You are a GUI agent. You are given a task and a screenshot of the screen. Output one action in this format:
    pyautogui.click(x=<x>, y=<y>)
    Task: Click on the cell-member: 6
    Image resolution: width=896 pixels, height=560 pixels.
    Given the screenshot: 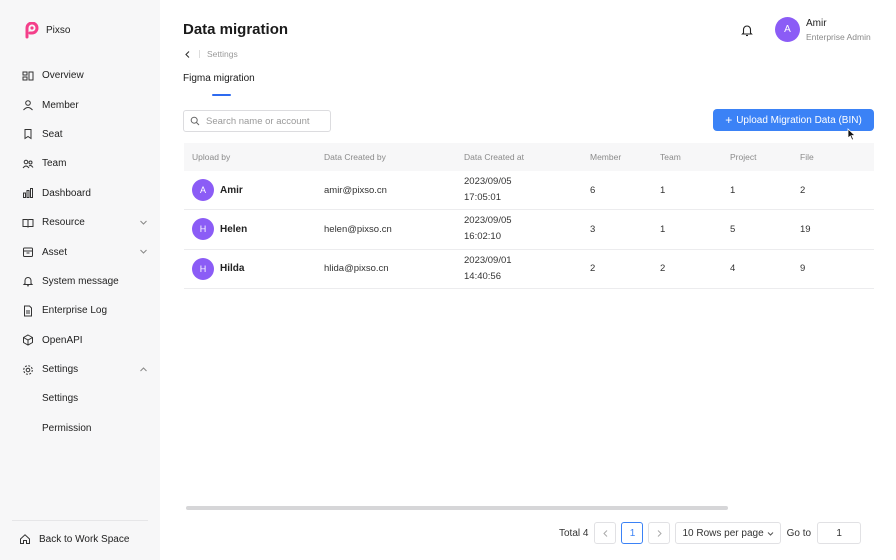 What is the action you would take?
    pyautogui.click(x=593, y=190)
    